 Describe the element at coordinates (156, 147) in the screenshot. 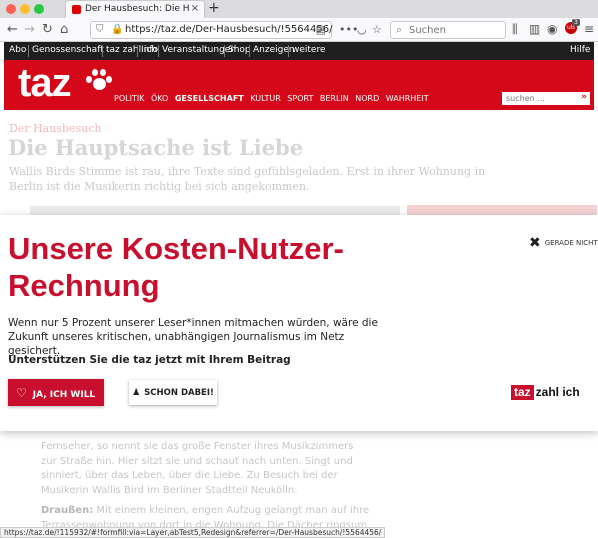

I see `article-headline: Die Hauptsache ist Liebe` at that location.